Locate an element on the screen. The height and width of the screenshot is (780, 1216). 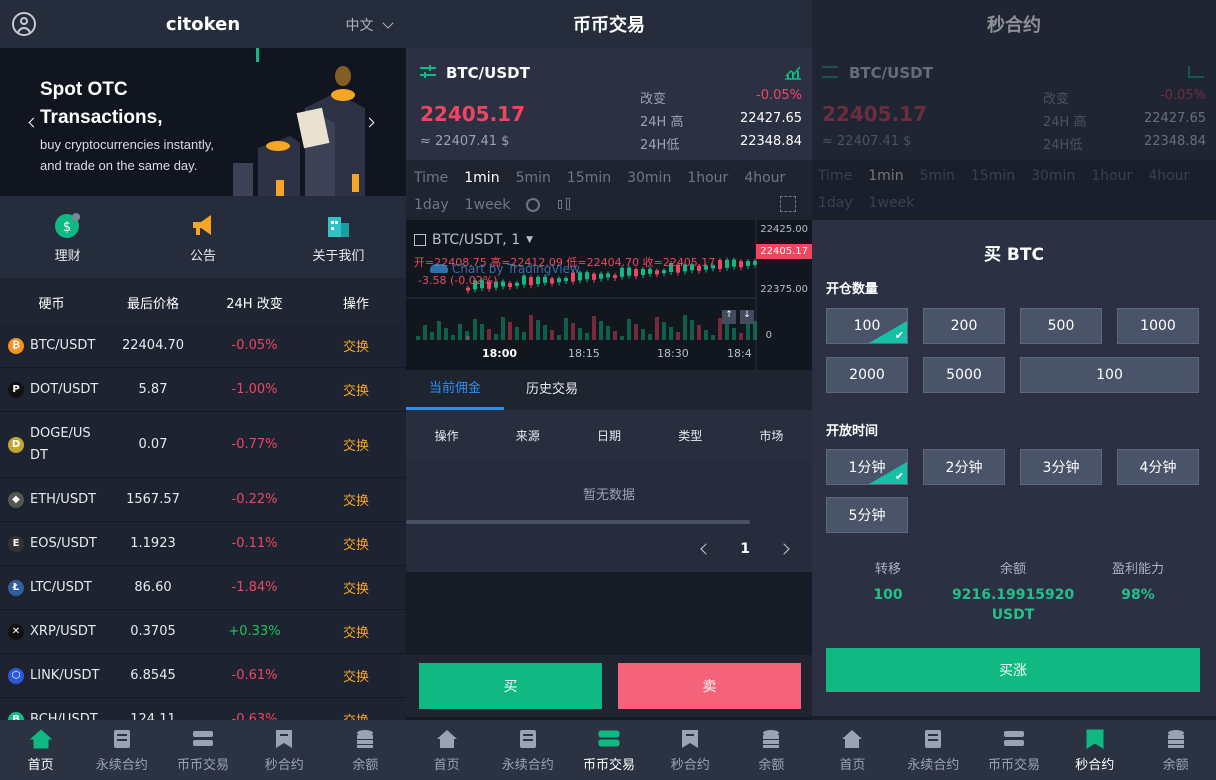
scroll-down-icon: ↓ is located at coordinates (747, 317).